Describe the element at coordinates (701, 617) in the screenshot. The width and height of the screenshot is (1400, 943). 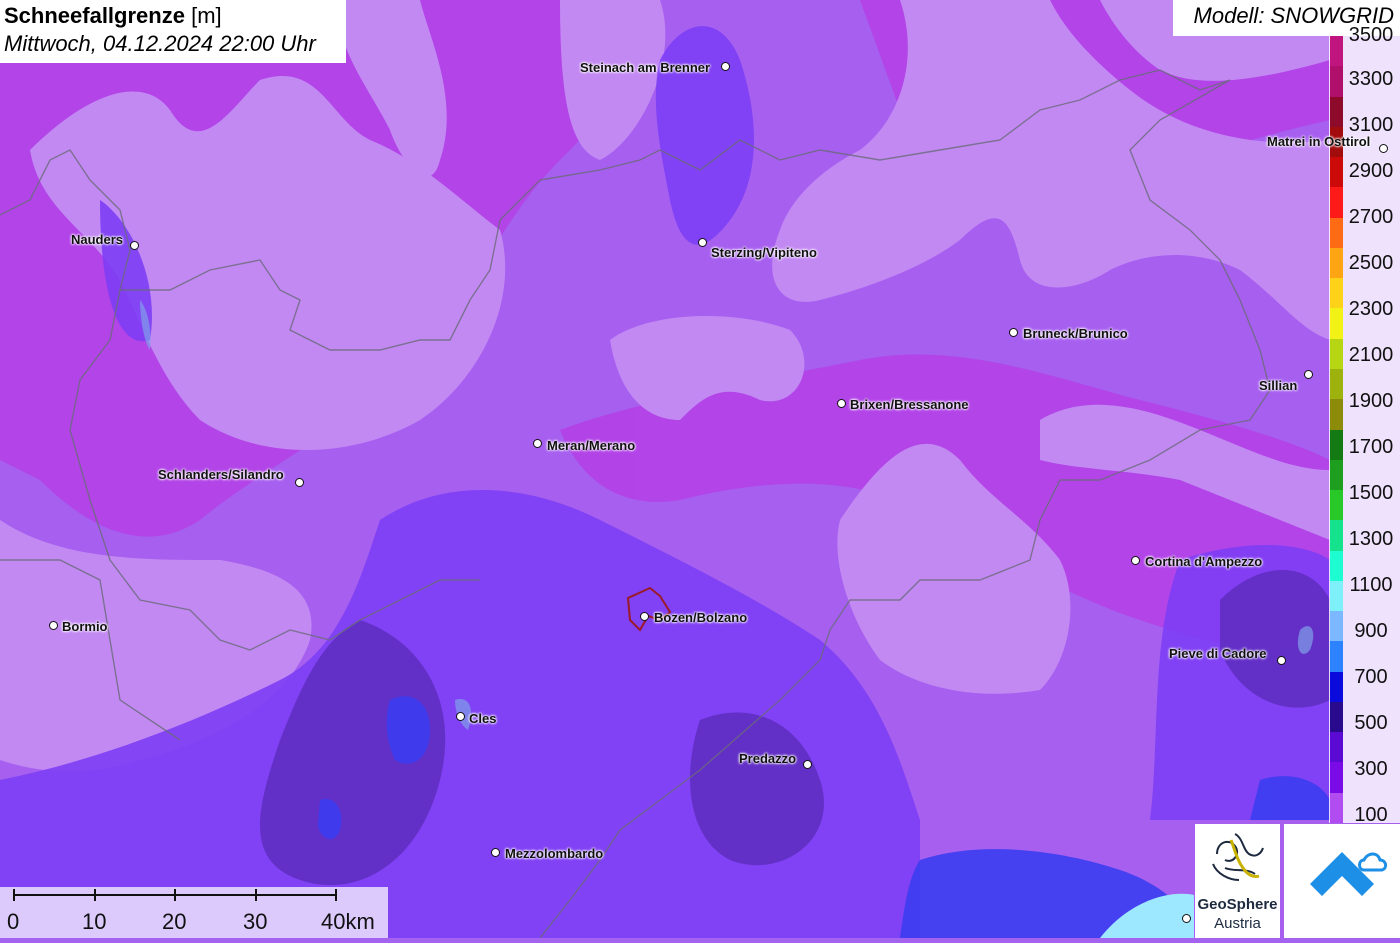
I see `city-label: Bozen/Bolzano` at that location.